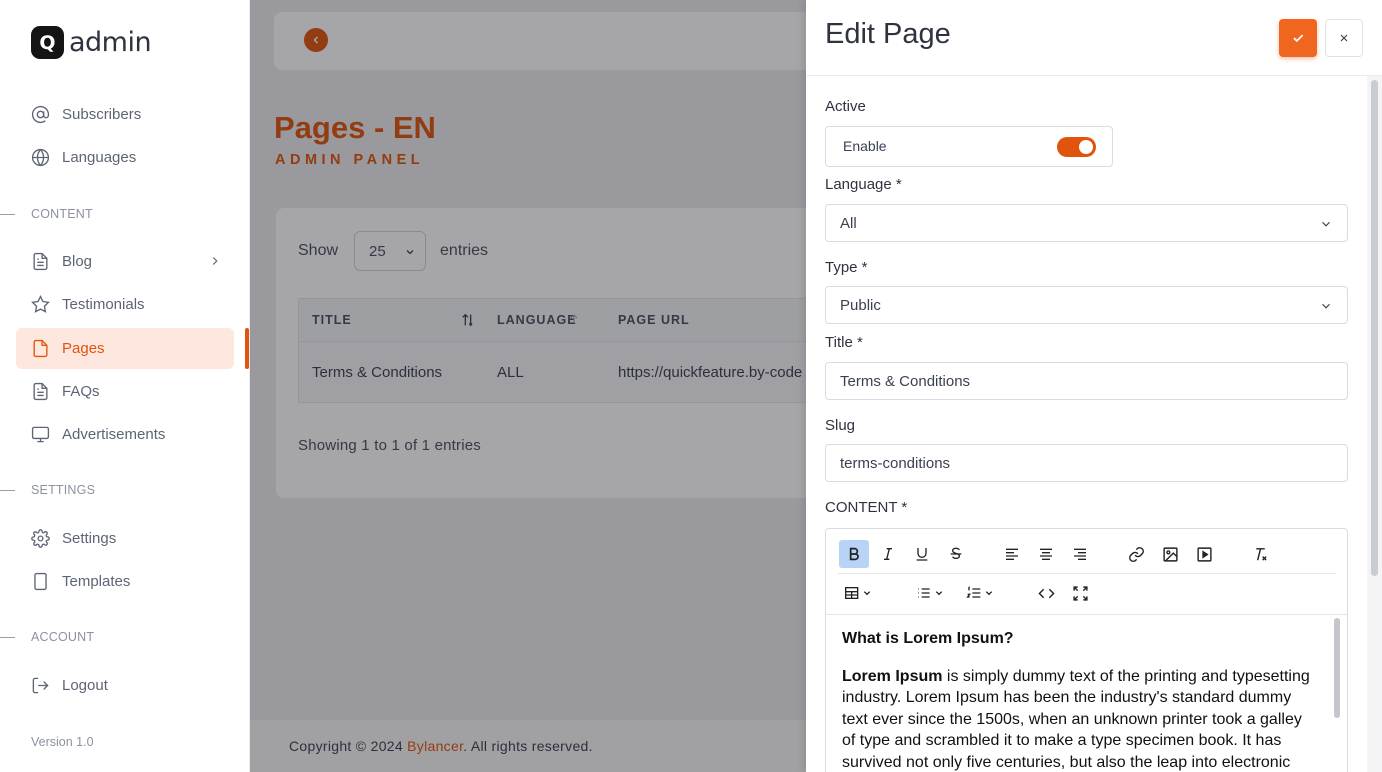  I want to click on sidebar-item-label: Blog, so click(77, 261).